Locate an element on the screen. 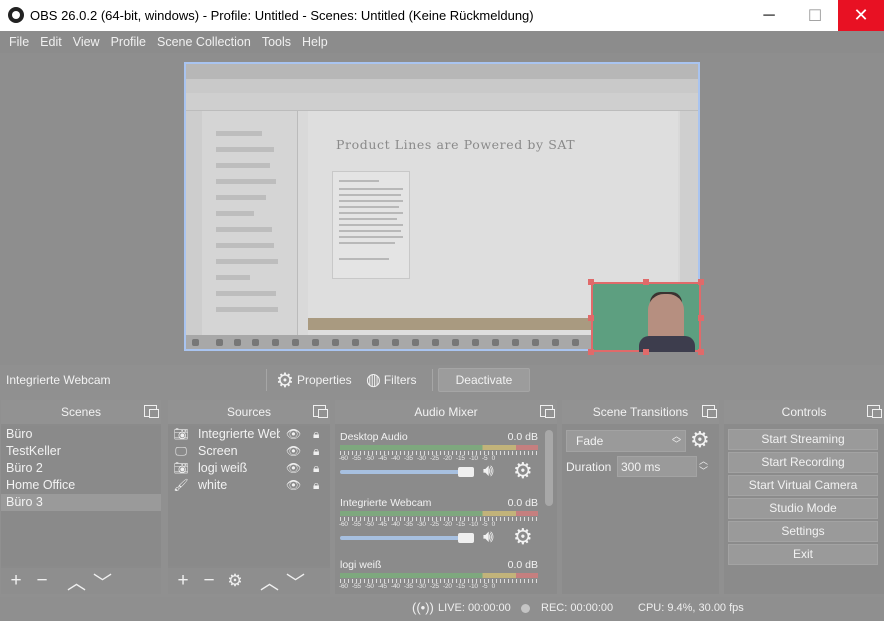 The width and height of the screenshot is (884, 621). current-source-label: Integrierte Webcam is located at coordinates (58, 380).